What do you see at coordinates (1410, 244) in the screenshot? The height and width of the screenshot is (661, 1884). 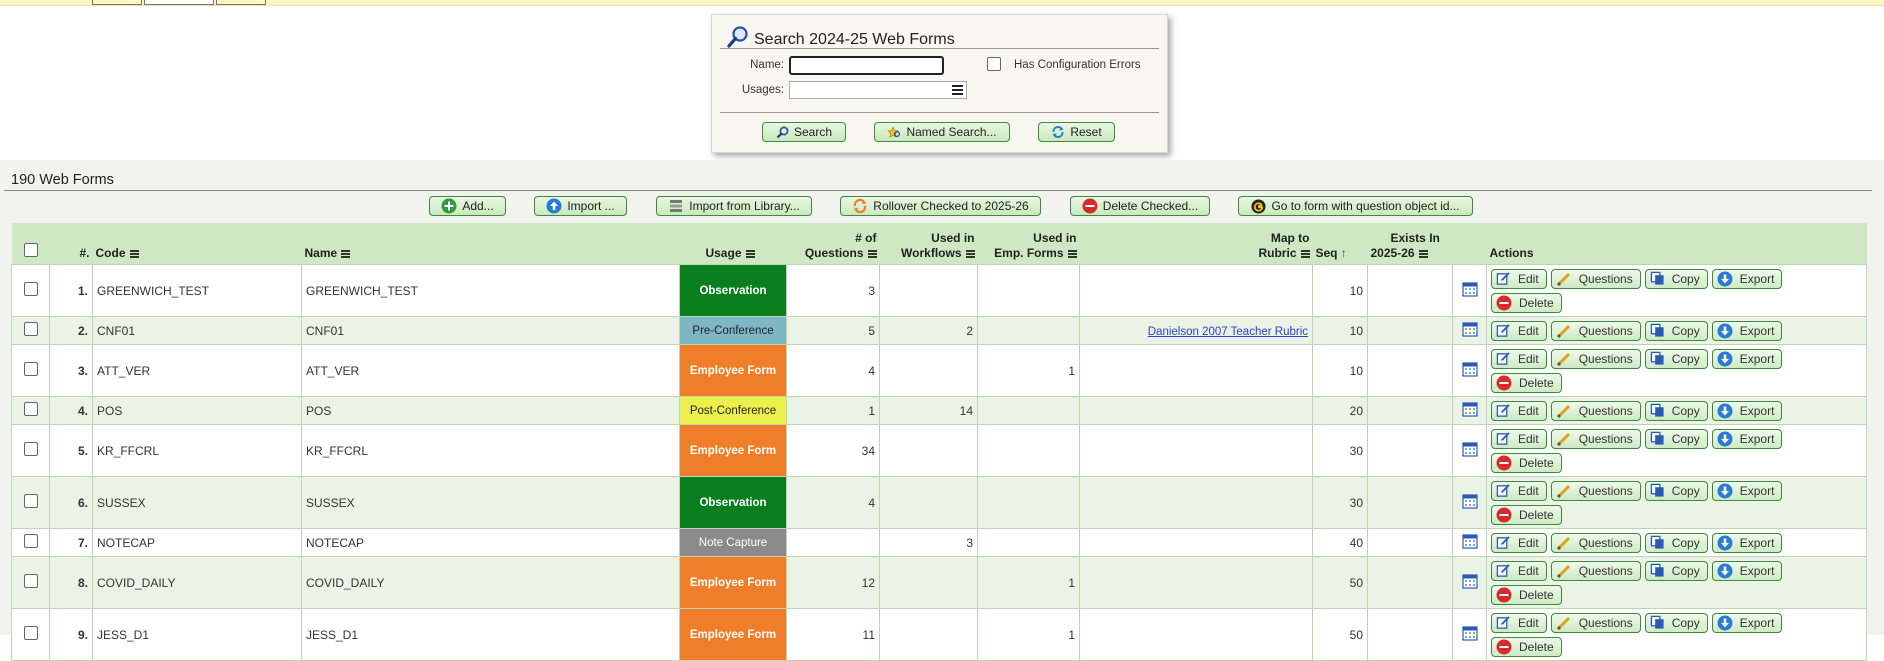 I see `exists-header: Exists In 2025-26` at bounding box center [1410, 244].